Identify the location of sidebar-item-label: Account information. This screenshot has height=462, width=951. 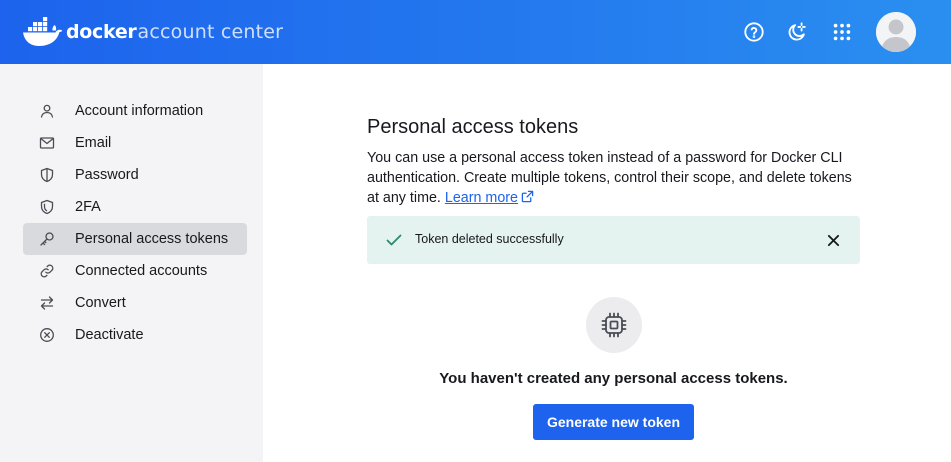
(139, 111).